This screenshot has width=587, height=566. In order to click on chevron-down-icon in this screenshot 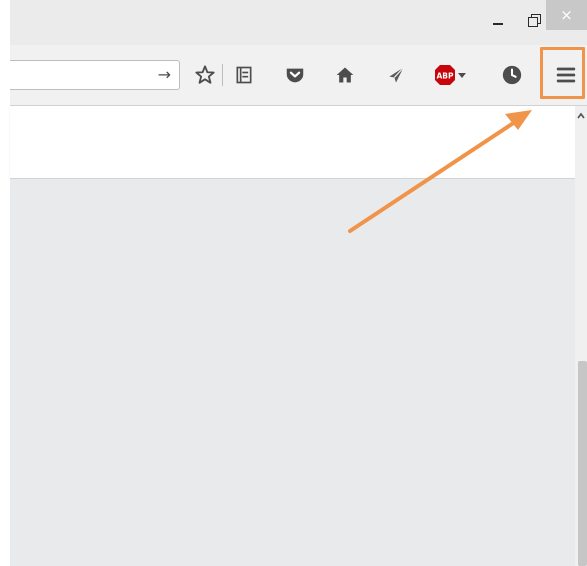, I will do `click(462, 75)`.